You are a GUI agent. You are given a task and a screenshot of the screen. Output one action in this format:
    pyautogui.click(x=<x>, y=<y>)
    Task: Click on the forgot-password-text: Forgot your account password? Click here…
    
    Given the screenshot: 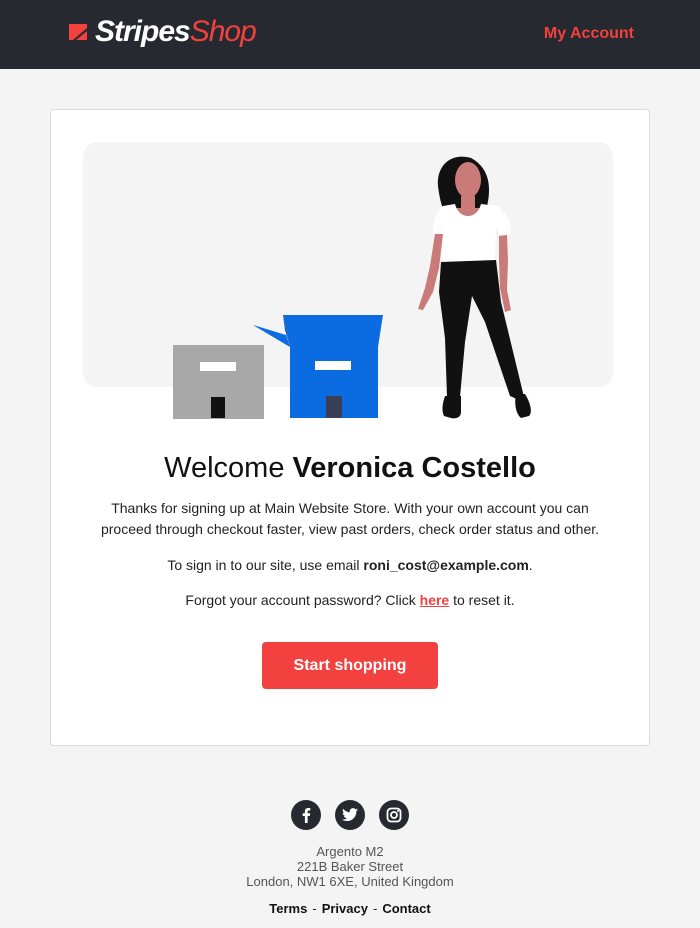 What is the action you would take?
    pyautogui.click(x=350, y=600)
    